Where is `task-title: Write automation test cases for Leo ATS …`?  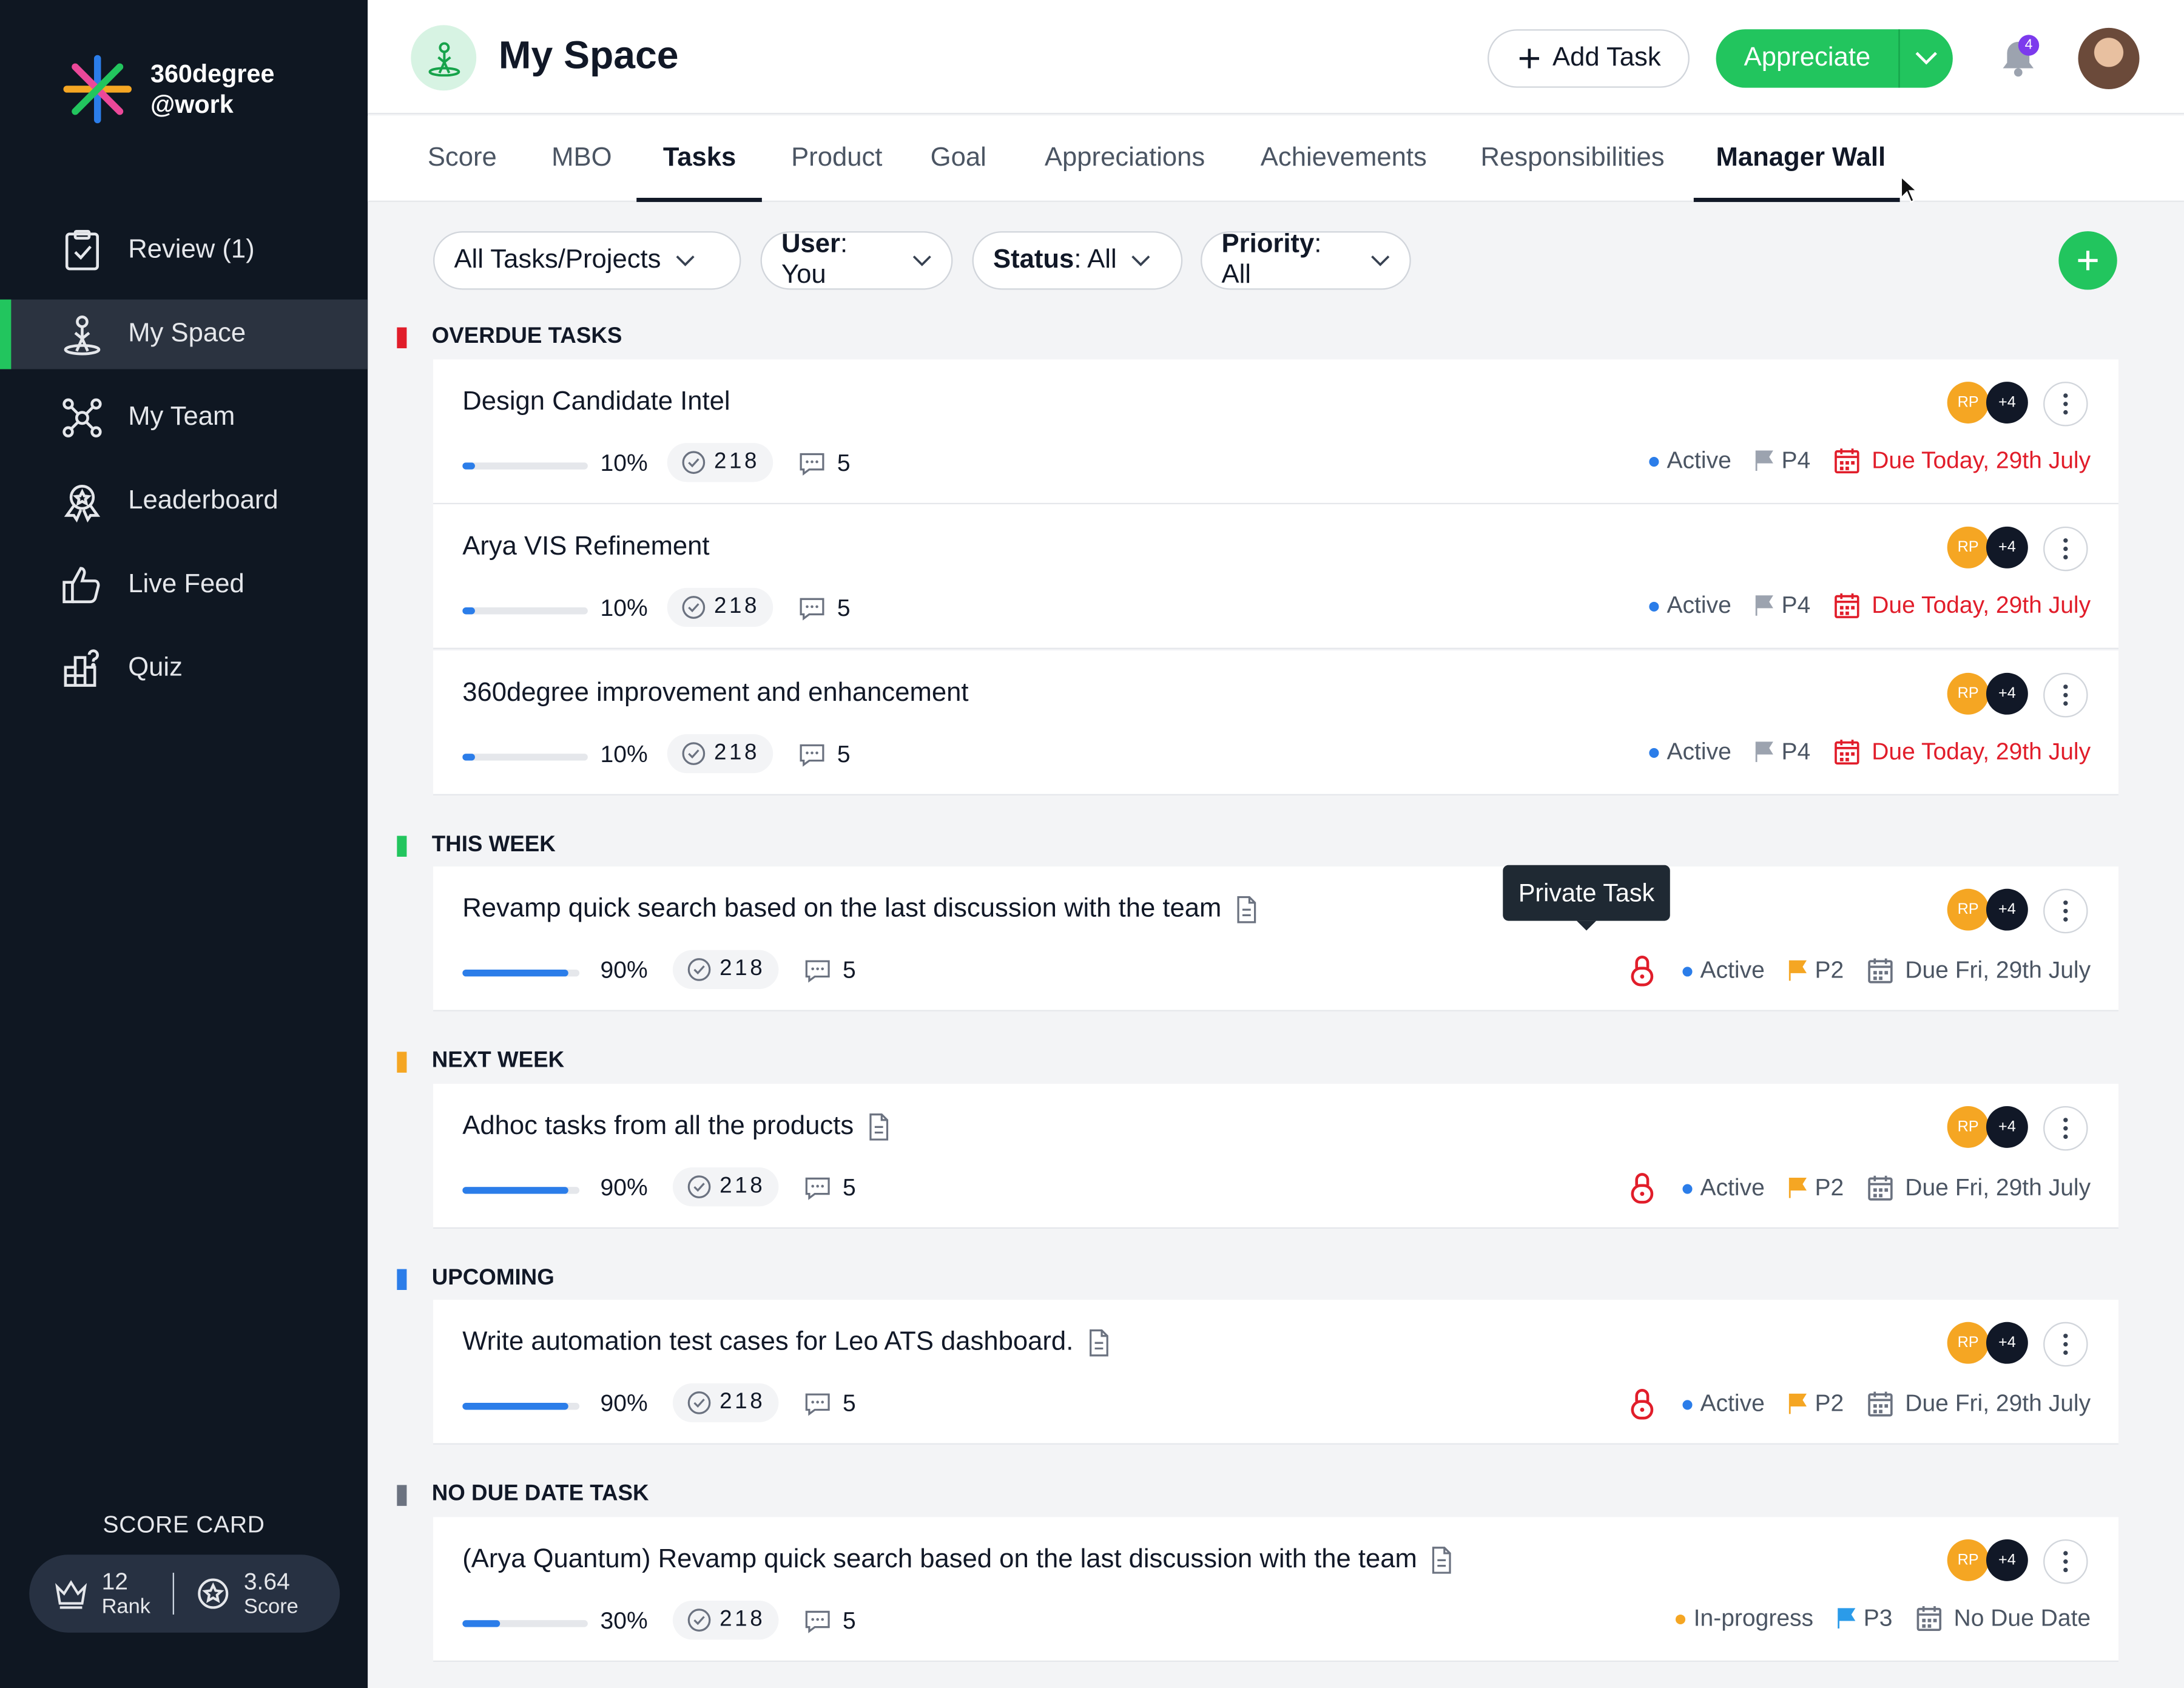 task-title: Write automation test cases for Leo ATS … is located at coordinates (786, 1343).